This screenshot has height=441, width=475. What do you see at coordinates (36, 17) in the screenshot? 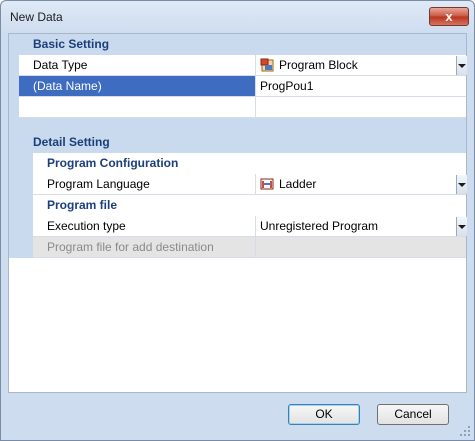
I see `dialog-title: New Data` at bounding box center [36, 17].